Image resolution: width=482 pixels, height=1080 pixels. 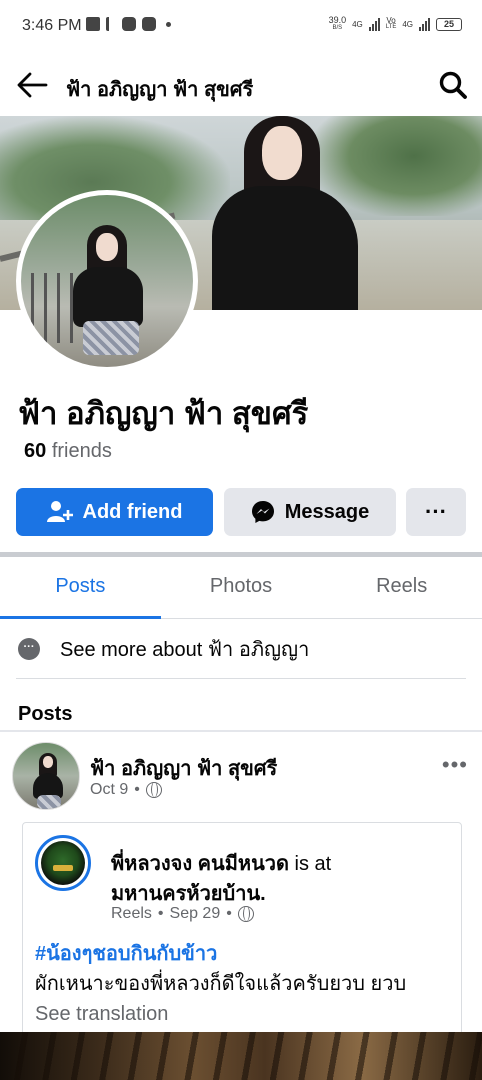 I want to click on network-type-2: 4G, so click(x=407, y=24).